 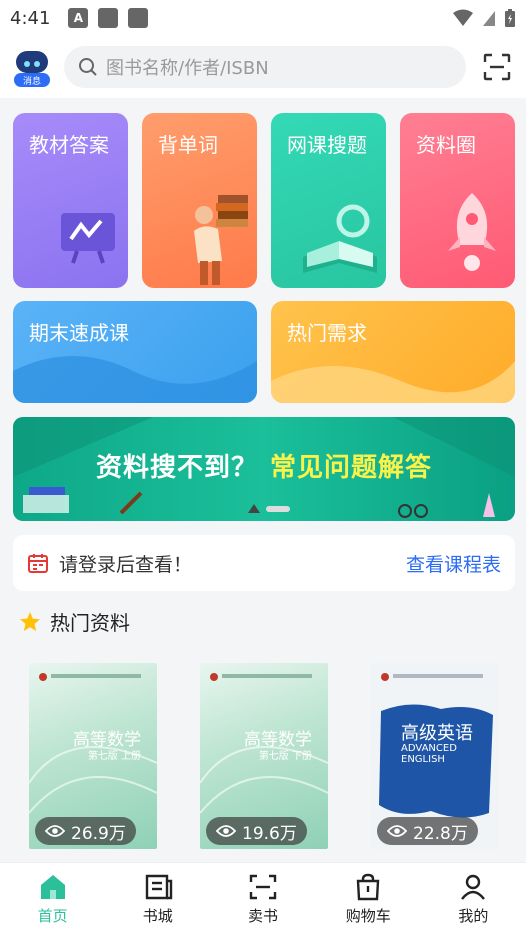 I want to click on view-count-badge: 26.9万, so click(x=85, y=831).